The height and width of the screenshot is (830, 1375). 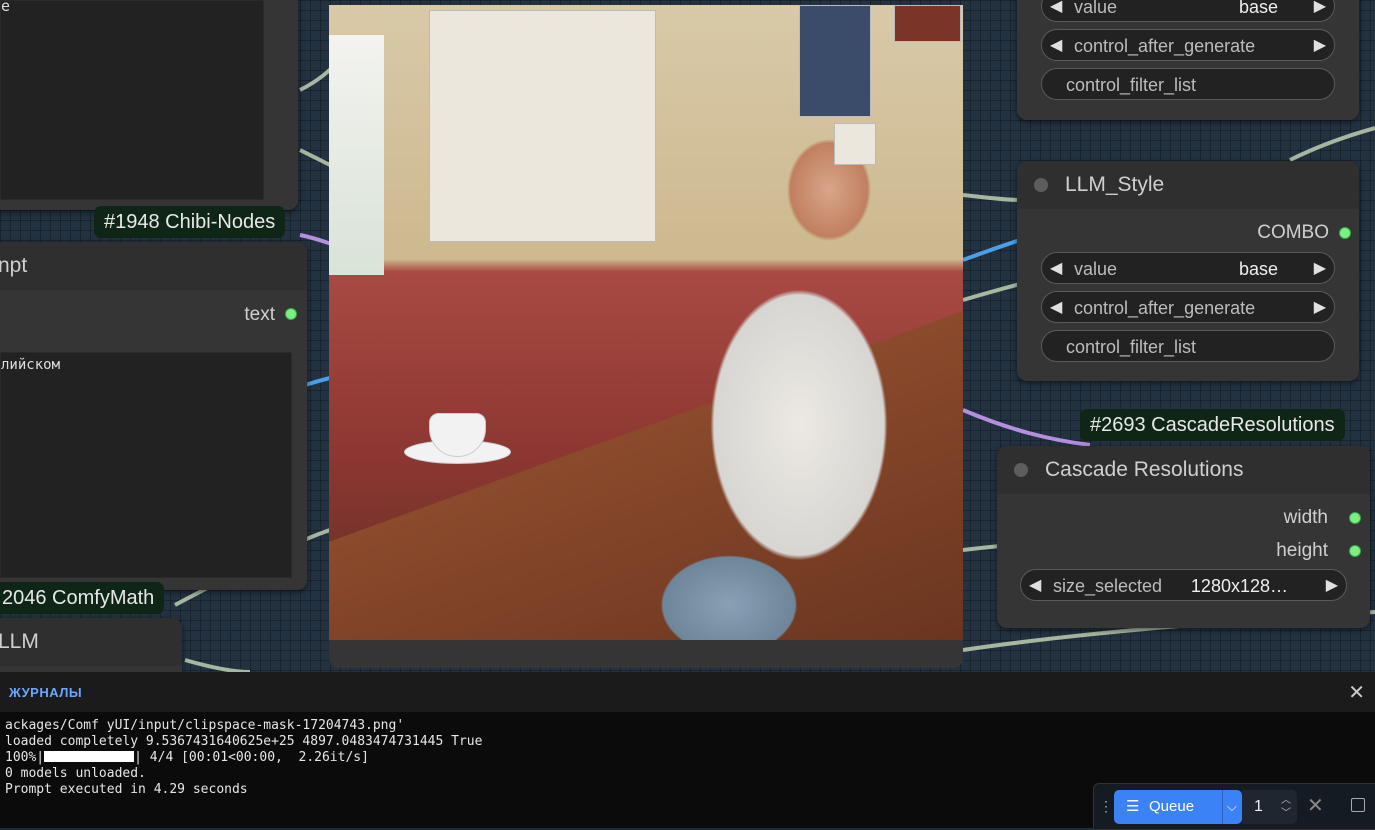 I want to click on prompt-node: npt text лийском, so click(x=153, y=416).